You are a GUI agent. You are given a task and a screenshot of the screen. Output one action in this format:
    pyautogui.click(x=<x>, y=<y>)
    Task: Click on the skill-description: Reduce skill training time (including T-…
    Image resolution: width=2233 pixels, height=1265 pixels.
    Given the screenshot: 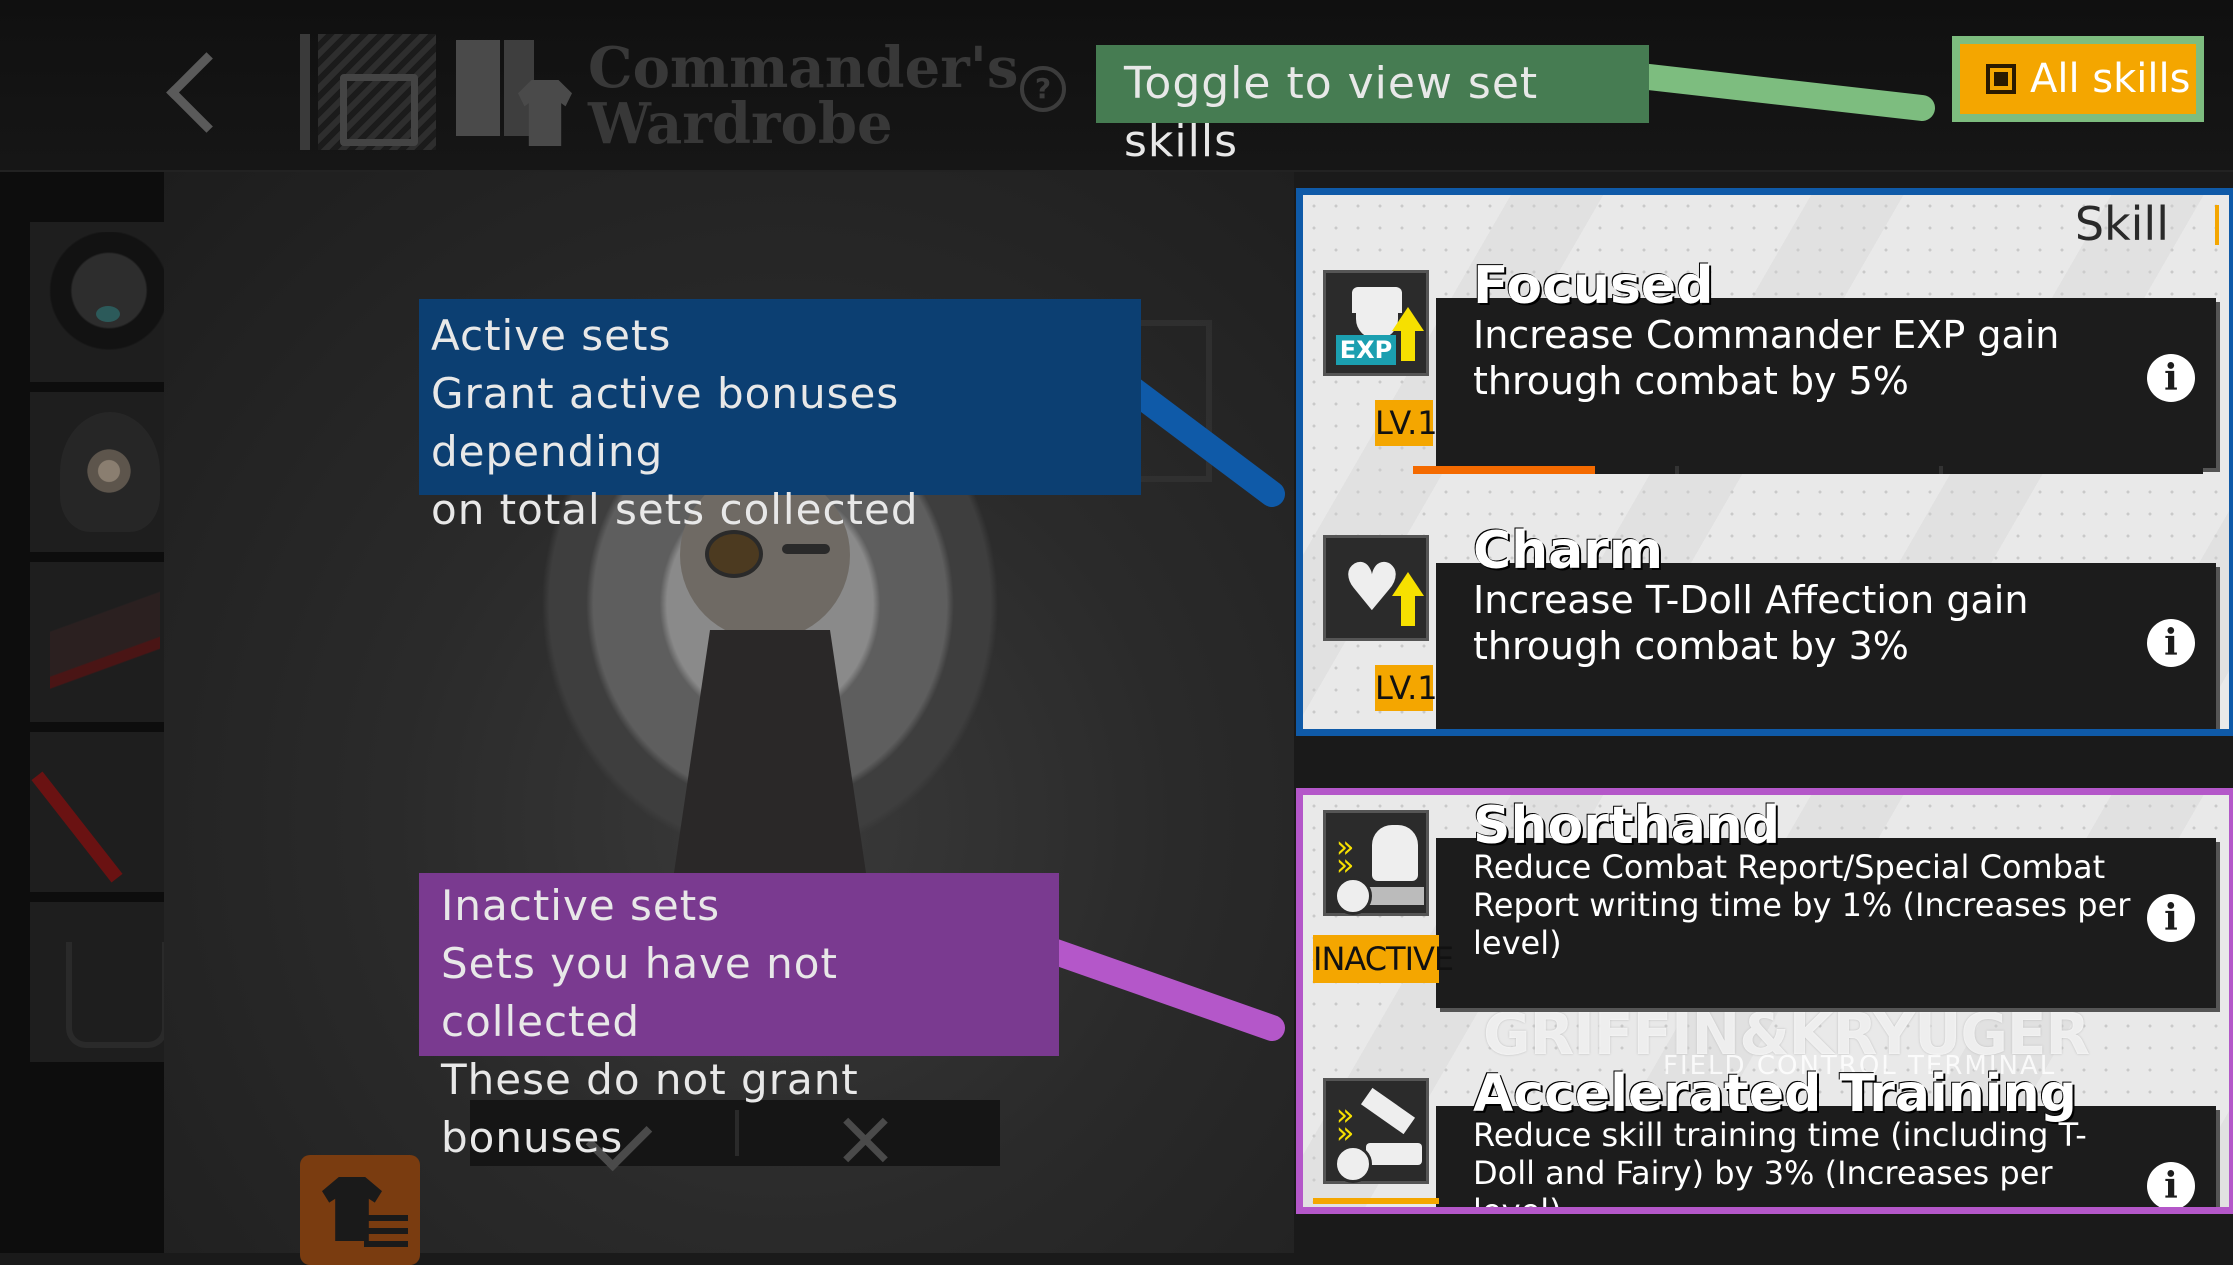 What is the action you would take?
    pyautogui.click(x=1780, y=1165)
    